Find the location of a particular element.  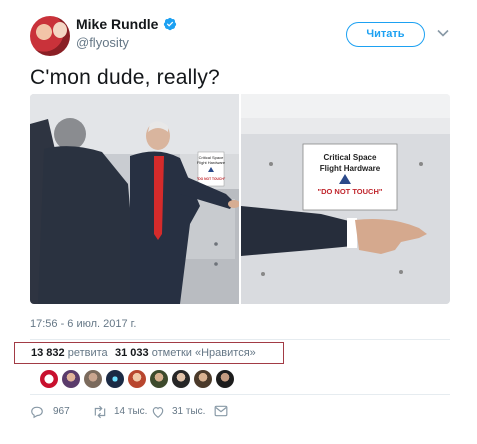

avatar is located at coordinates (50, 36).